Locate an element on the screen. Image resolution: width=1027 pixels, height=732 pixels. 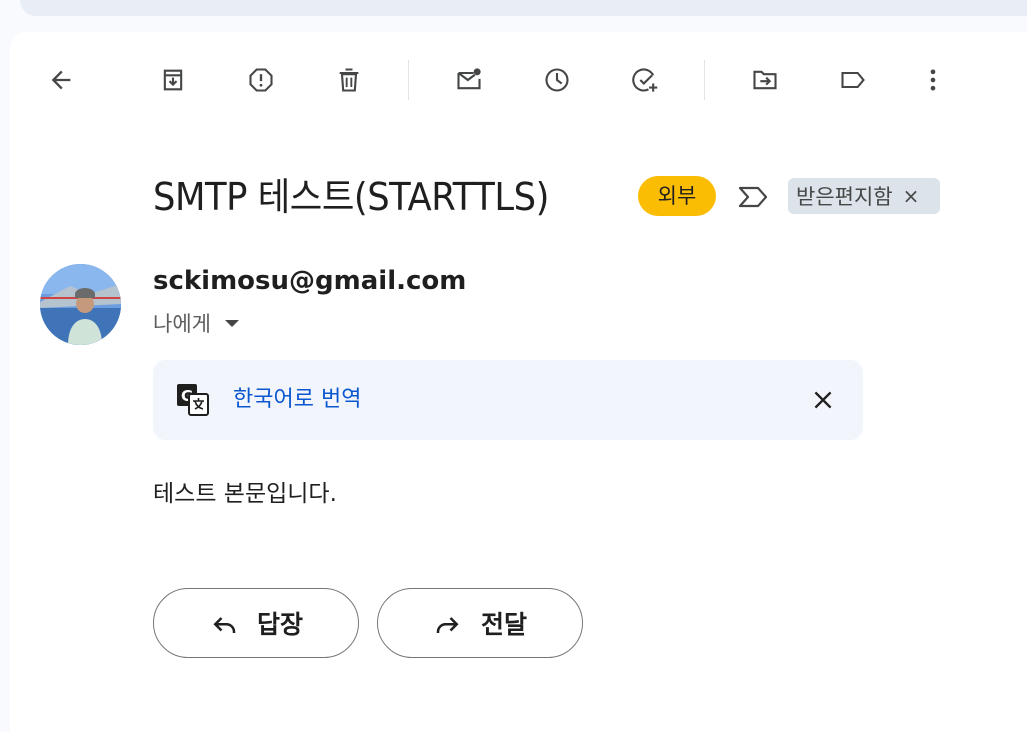
chevron-down-icon is located at coordinates (231, 323).